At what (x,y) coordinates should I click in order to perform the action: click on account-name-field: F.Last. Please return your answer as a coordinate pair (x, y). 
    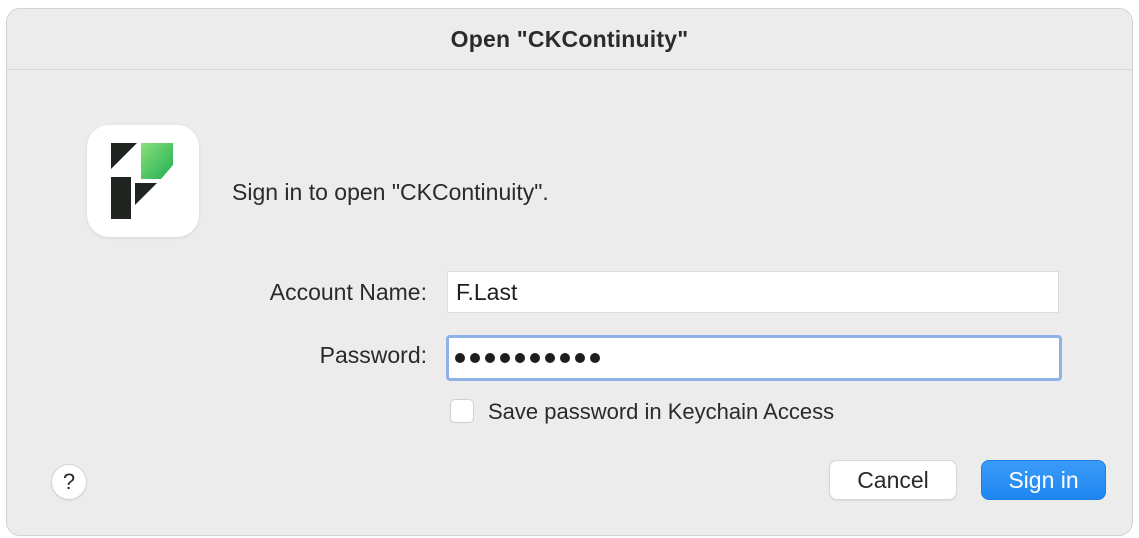
    Looking at the image, I should click on (753, 292).